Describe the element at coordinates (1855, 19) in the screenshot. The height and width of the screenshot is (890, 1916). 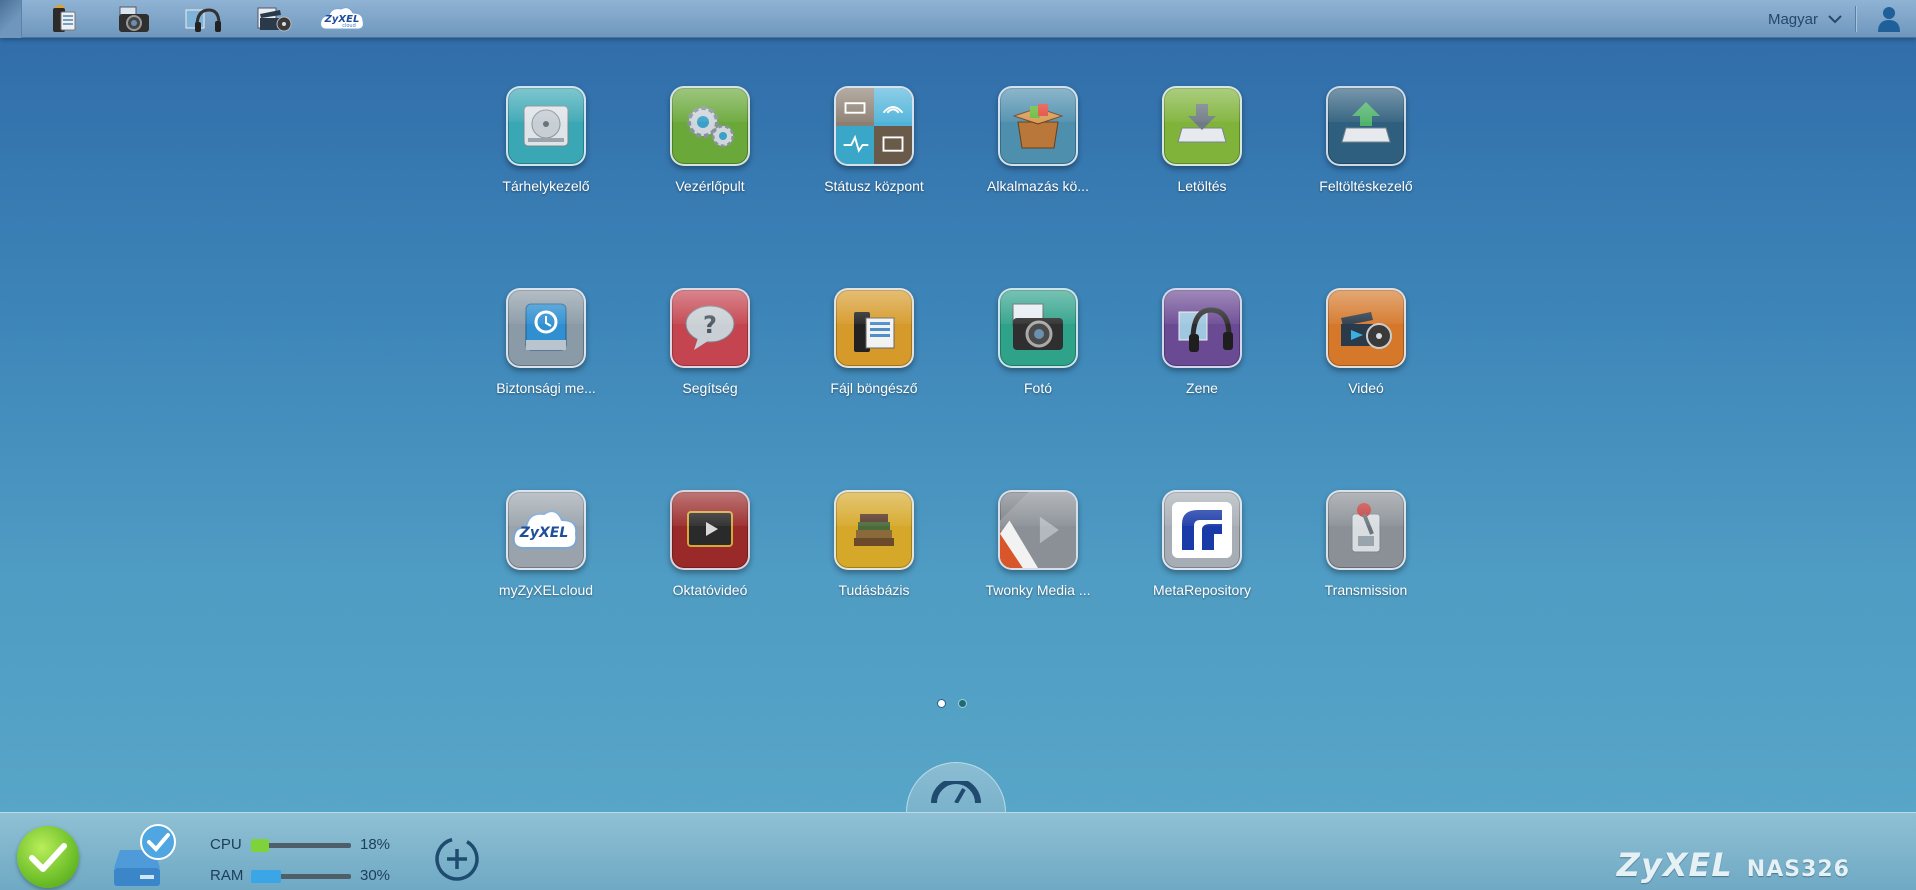
I see `top-bar-divider` at that location.